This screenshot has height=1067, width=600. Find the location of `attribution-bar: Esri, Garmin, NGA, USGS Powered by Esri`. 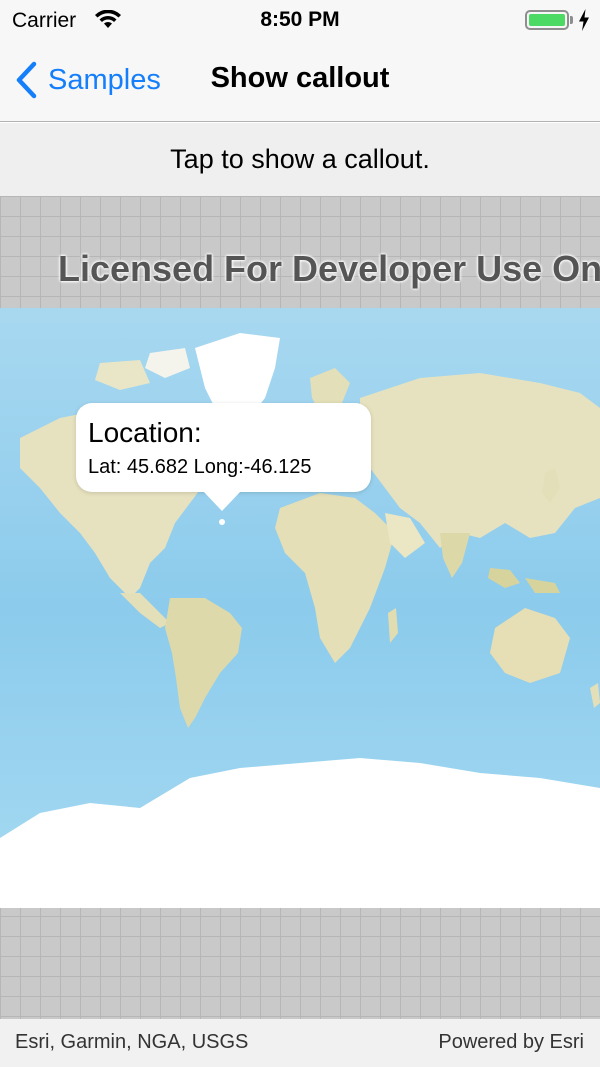

attribution-bar: Esri, Garmin, NGA, USGS Powered by Esri is located at coordinates (300, 1043).